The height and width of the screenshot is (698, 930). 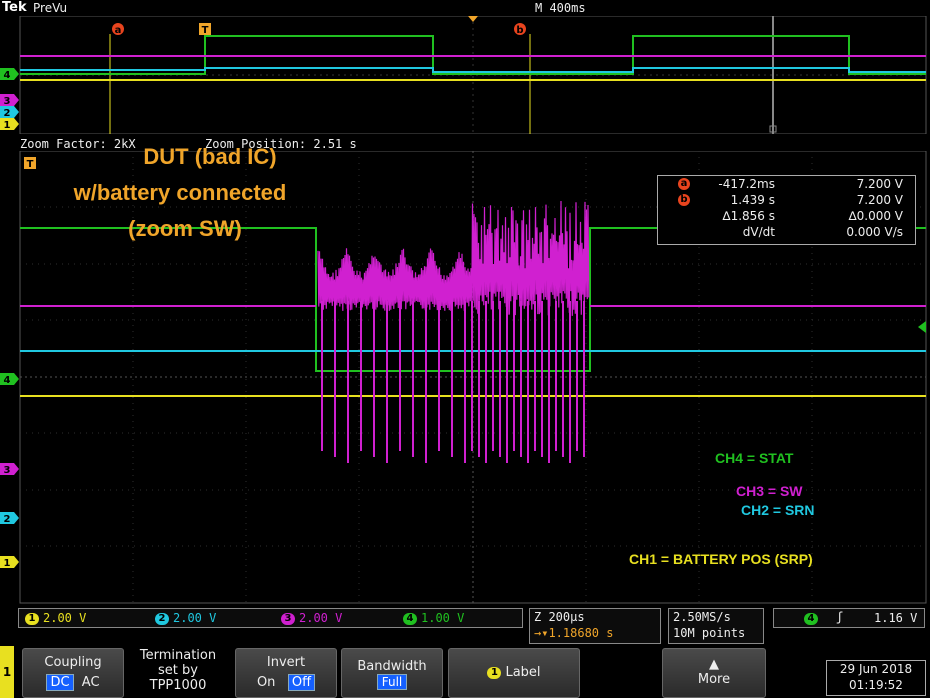 What do you see at coordinates (185, 228) in the screenshot?
I see `annotation-line-3: (zoom SW)` at bounding box center [185, 228].